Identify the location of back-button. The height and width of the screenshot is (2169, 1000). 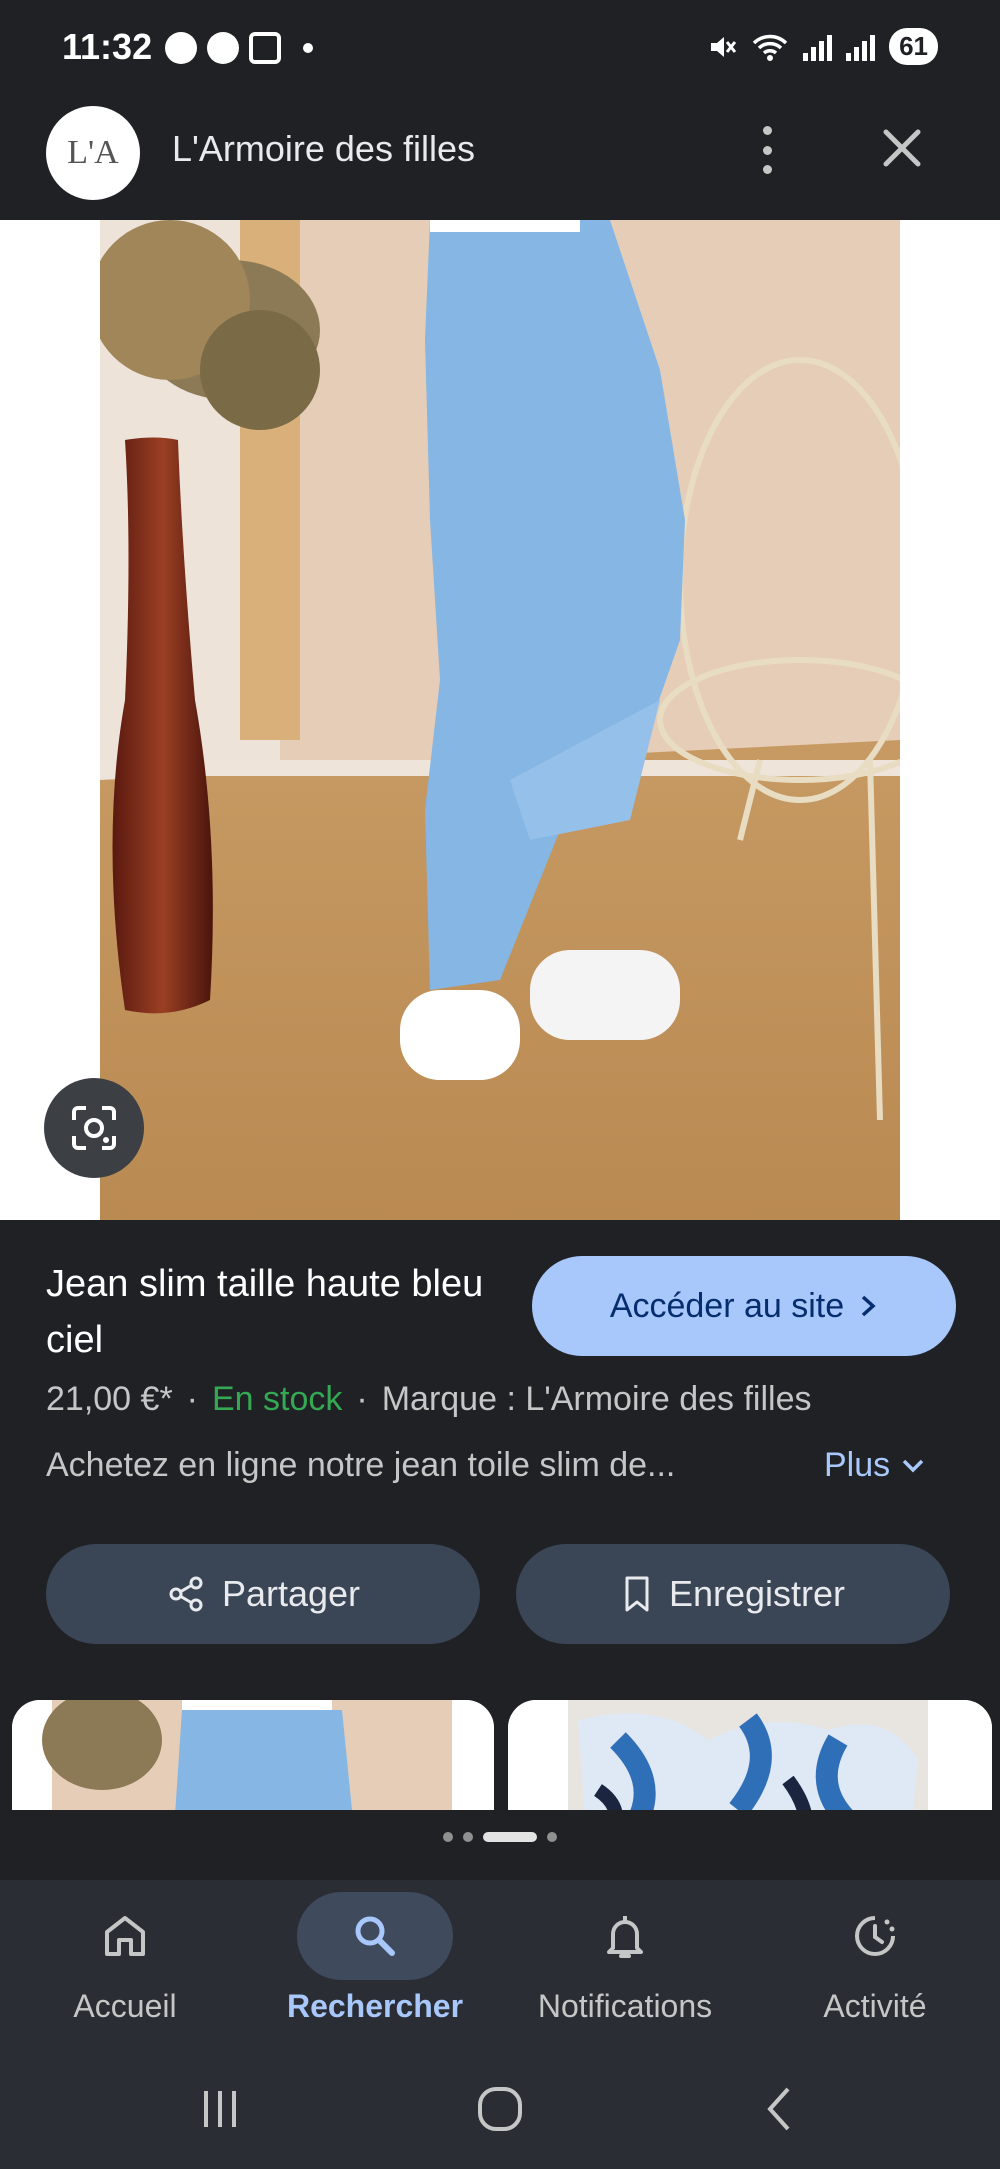
(780, 2109).